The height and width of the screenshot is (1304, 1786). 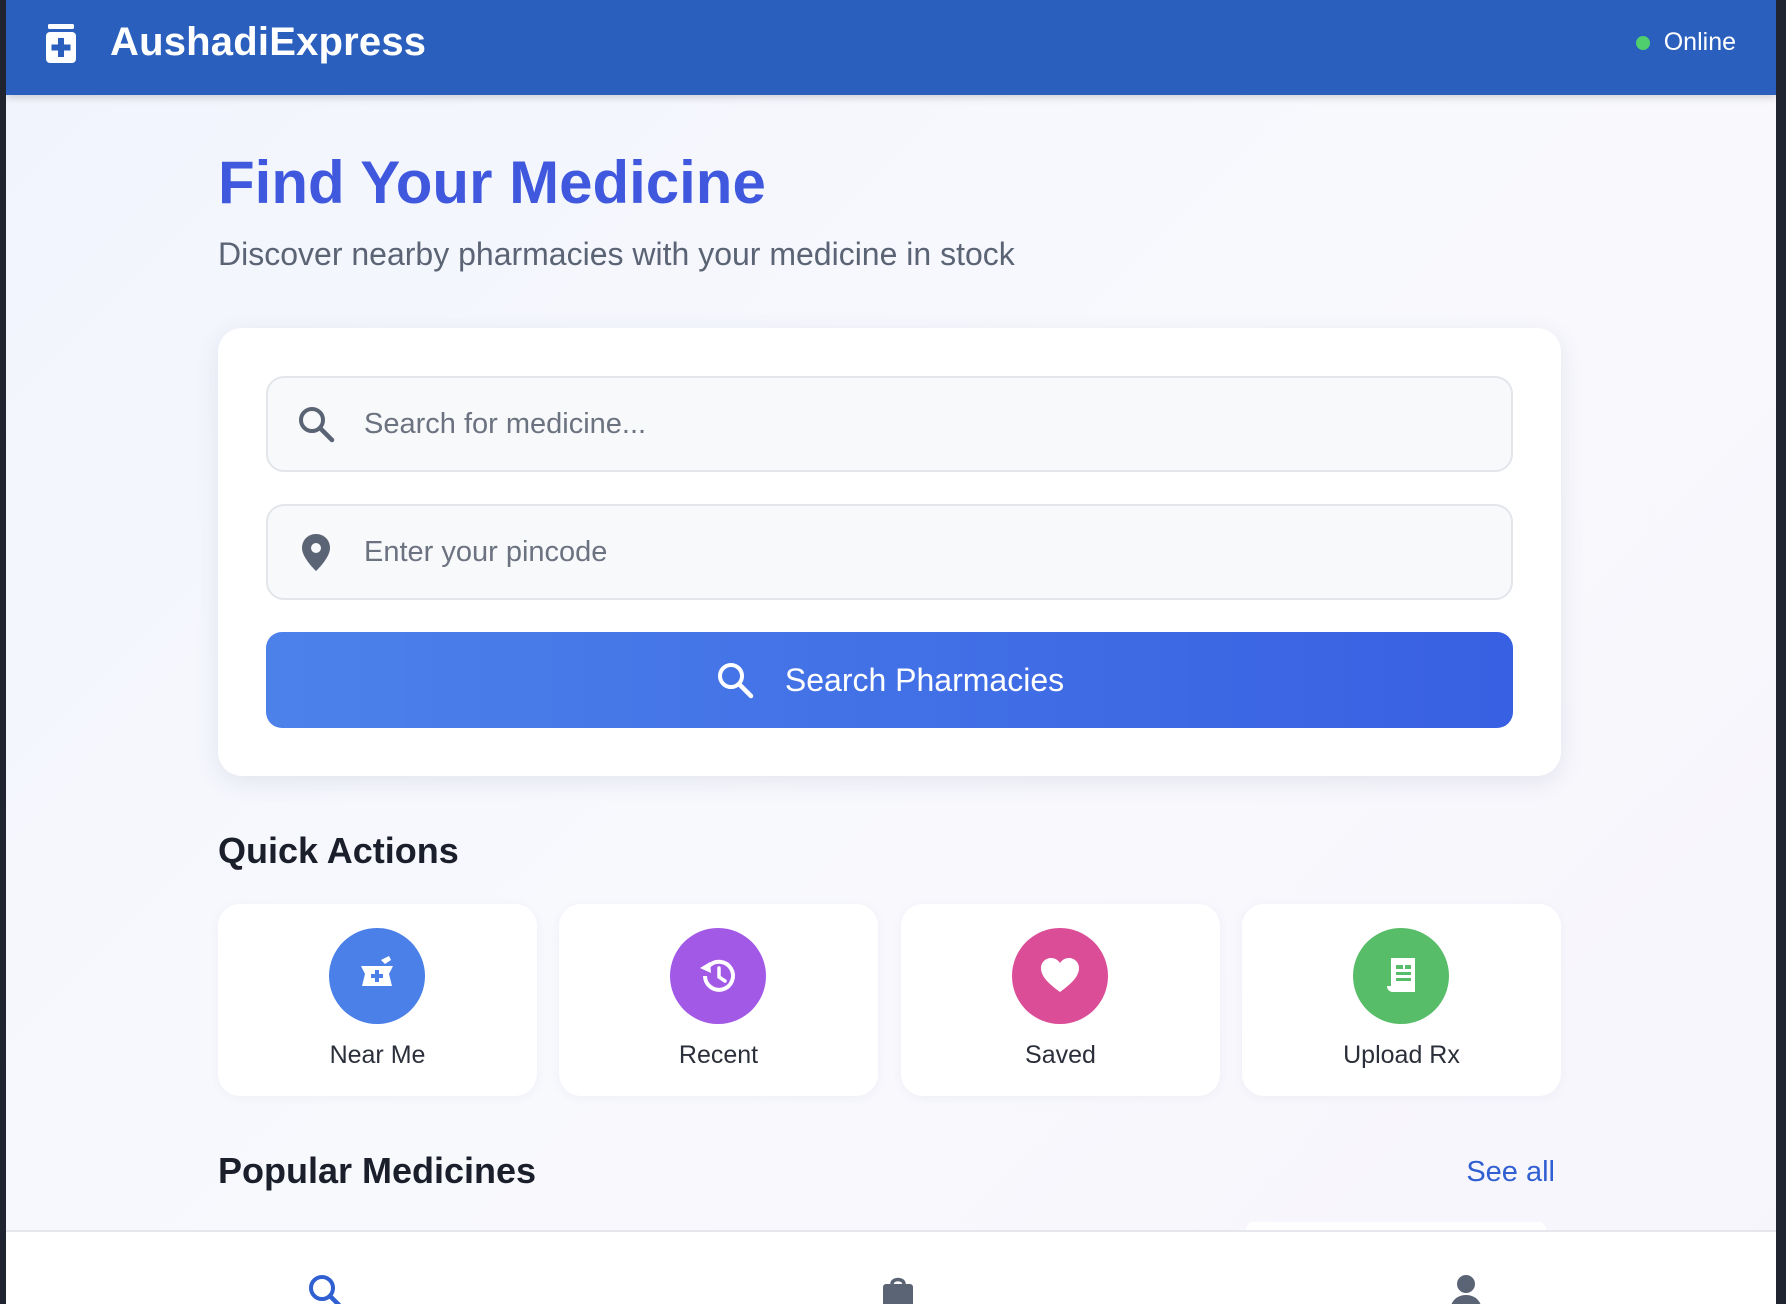 I want to click on pincode-input, so click(x=924, y=552).